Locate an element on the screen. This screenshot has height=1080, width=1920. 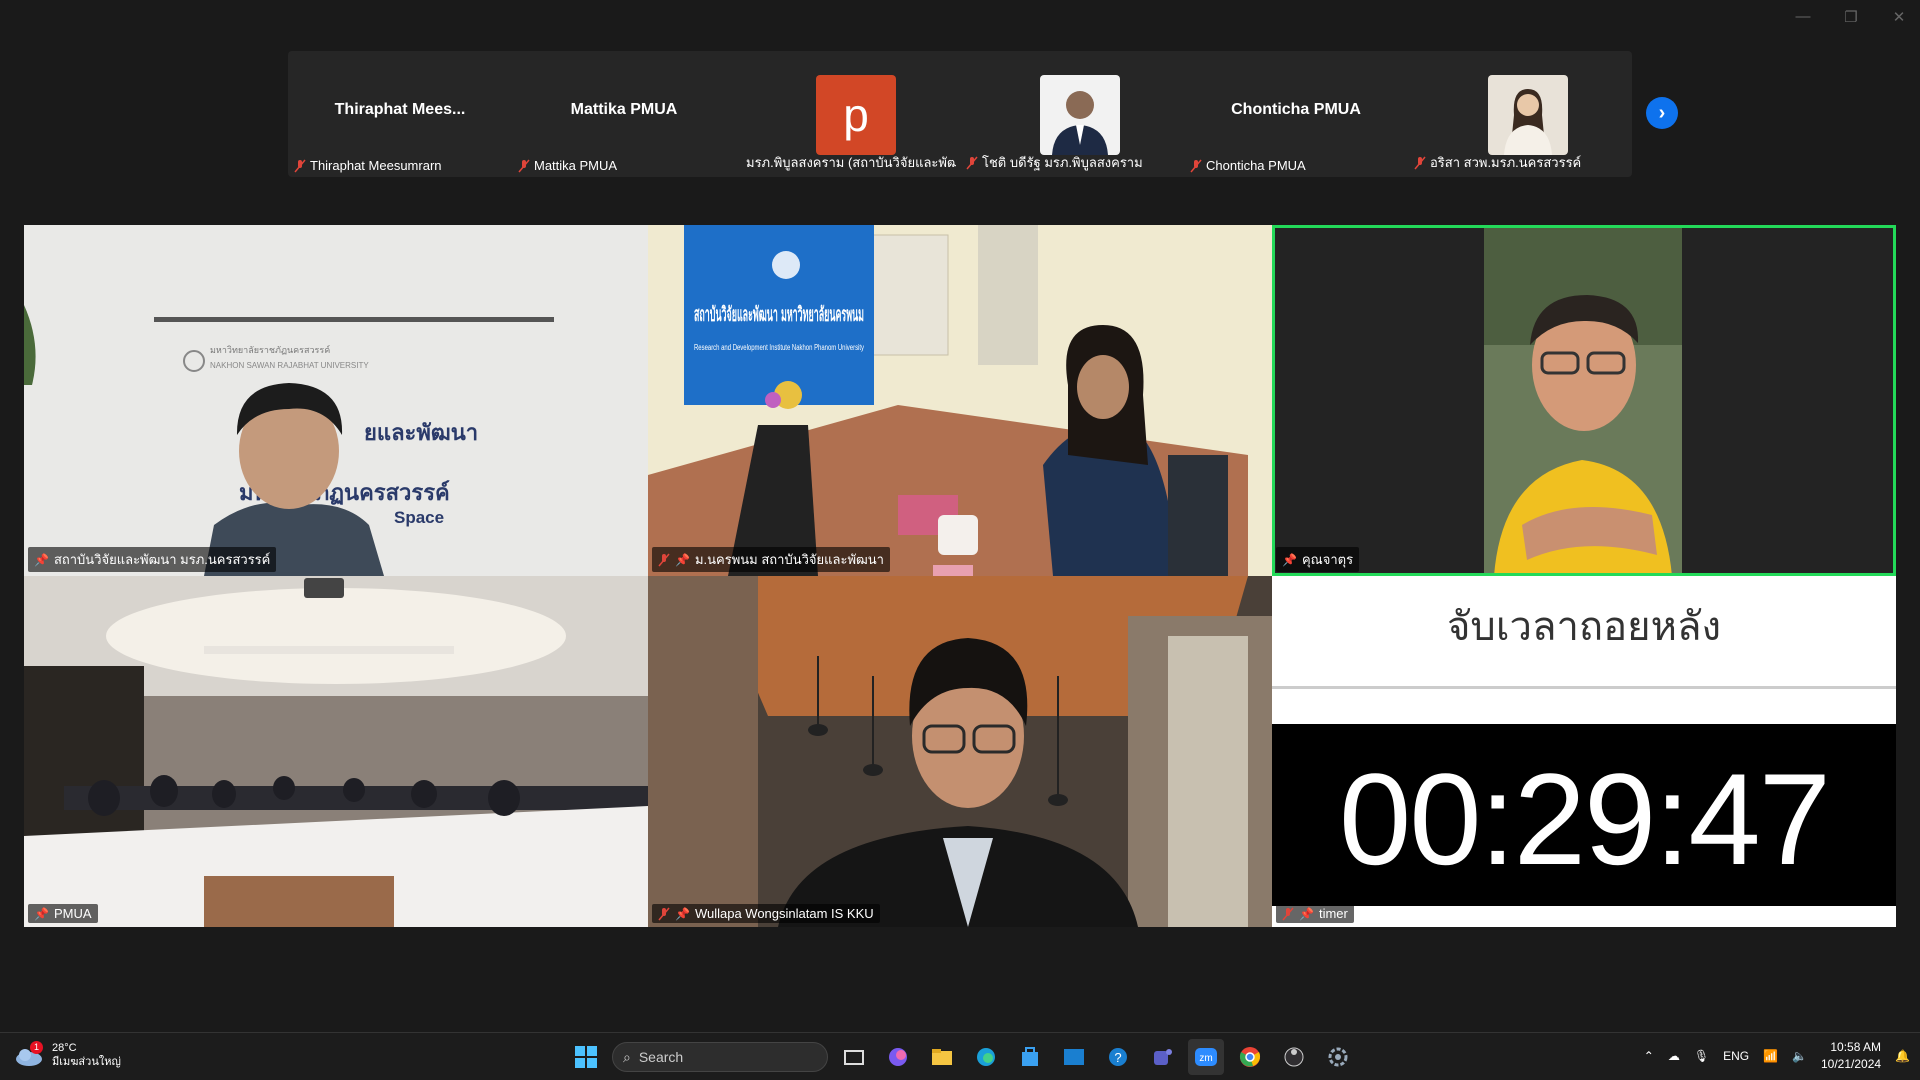
svg-text: zm is located at coordinates (1205, 1058).